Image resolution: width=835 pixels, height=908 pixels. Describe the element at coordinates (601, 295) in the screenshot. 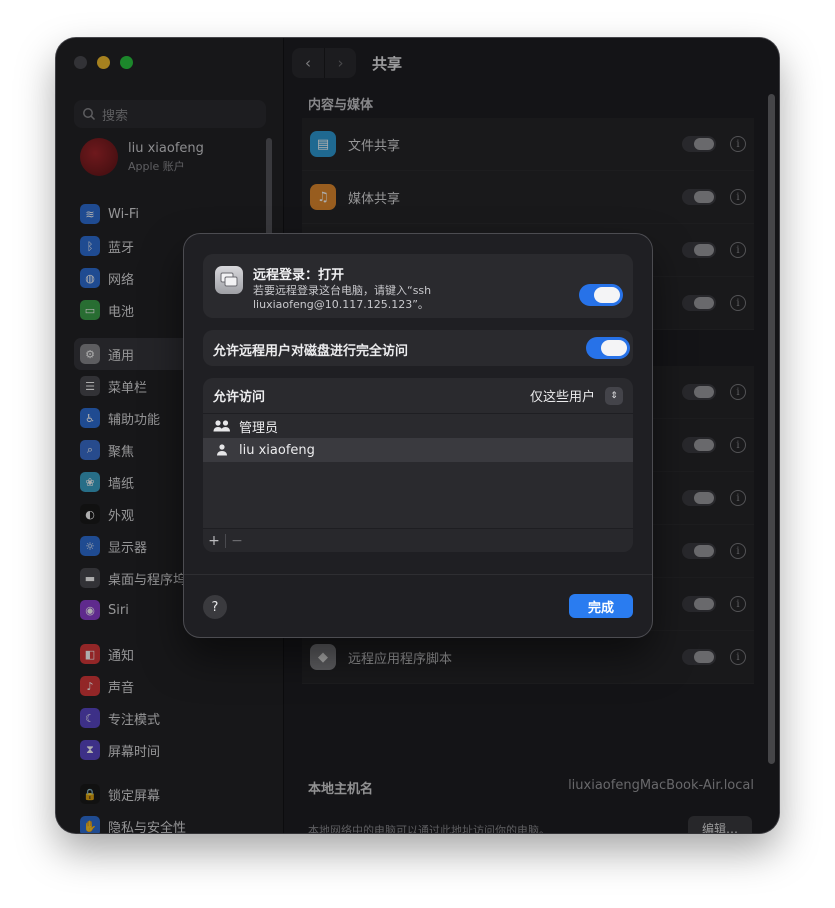

I see `remote-login-toggle` at that location.